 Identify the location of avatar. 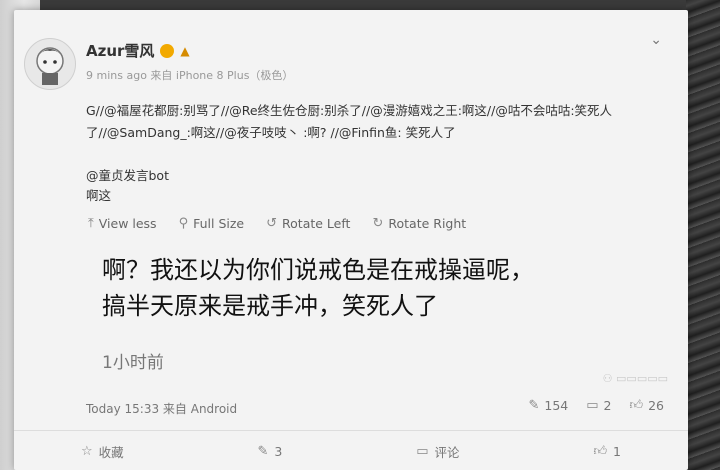
(50, 64).